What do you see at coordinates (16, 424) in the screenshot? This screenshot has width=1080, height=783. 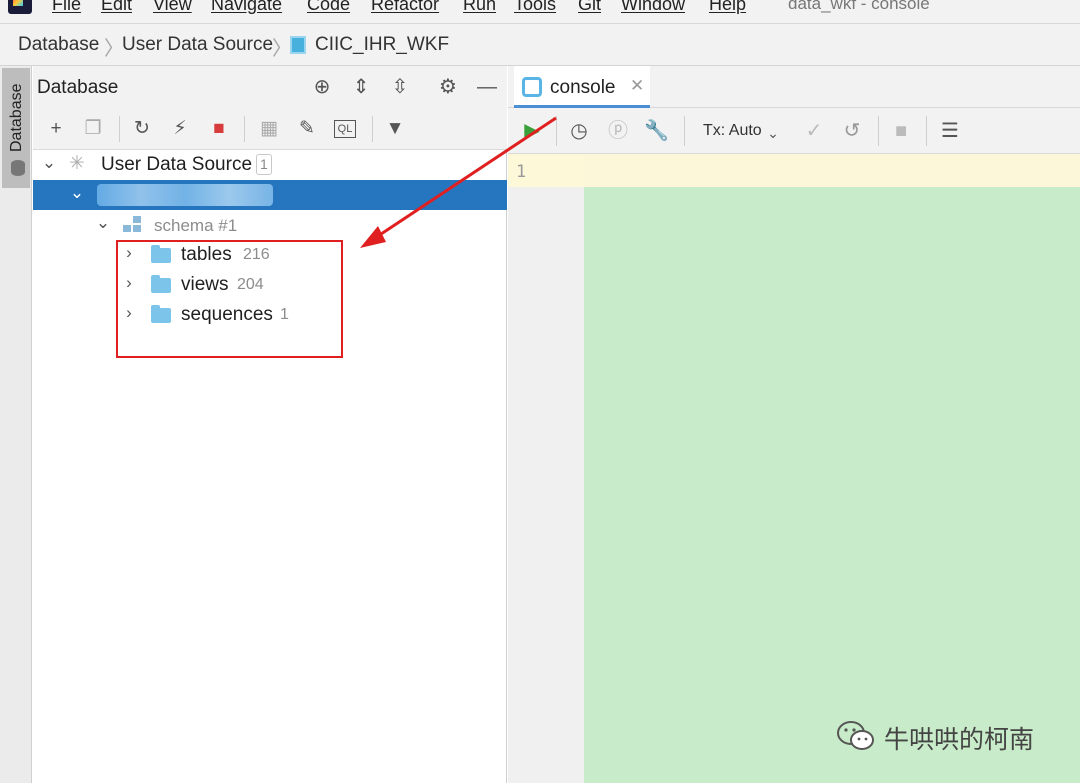 I see `tool-window-stripe: Database` at bounding box center [16, 424].